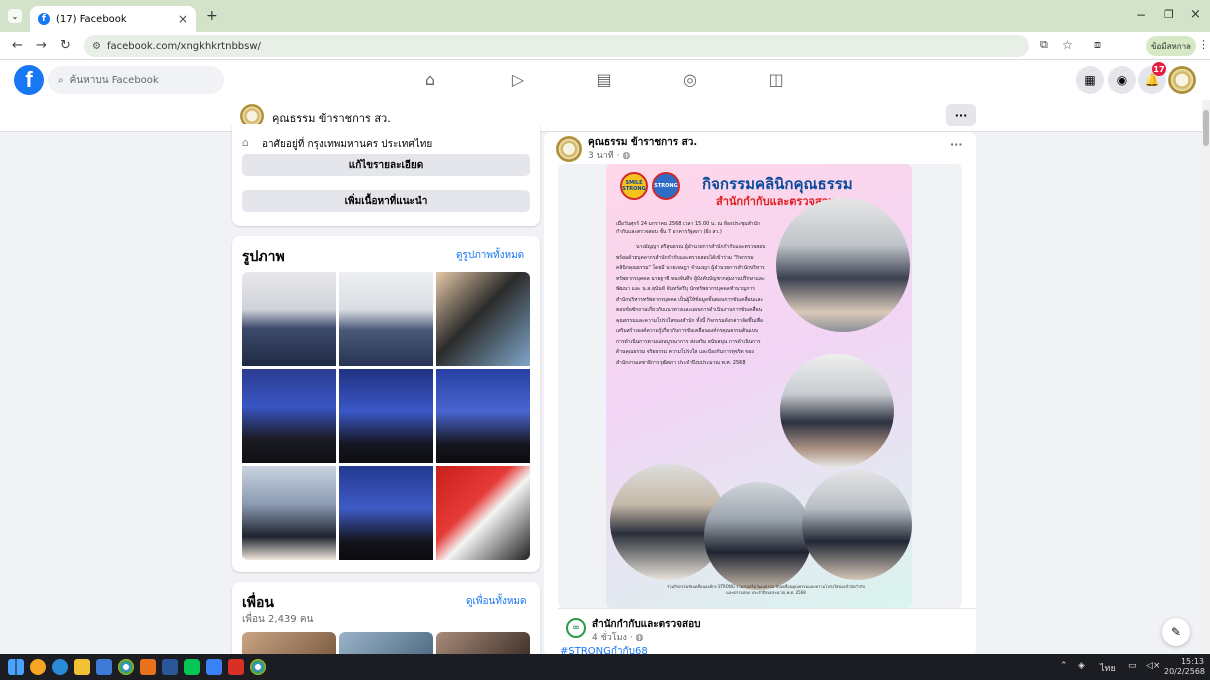 The width and height of the screenshot is (1210, 680). What do you see at coordinates (212, 16) in the screenshot?
I see `new-tab-icon: +` at bounding box center [212, 16].